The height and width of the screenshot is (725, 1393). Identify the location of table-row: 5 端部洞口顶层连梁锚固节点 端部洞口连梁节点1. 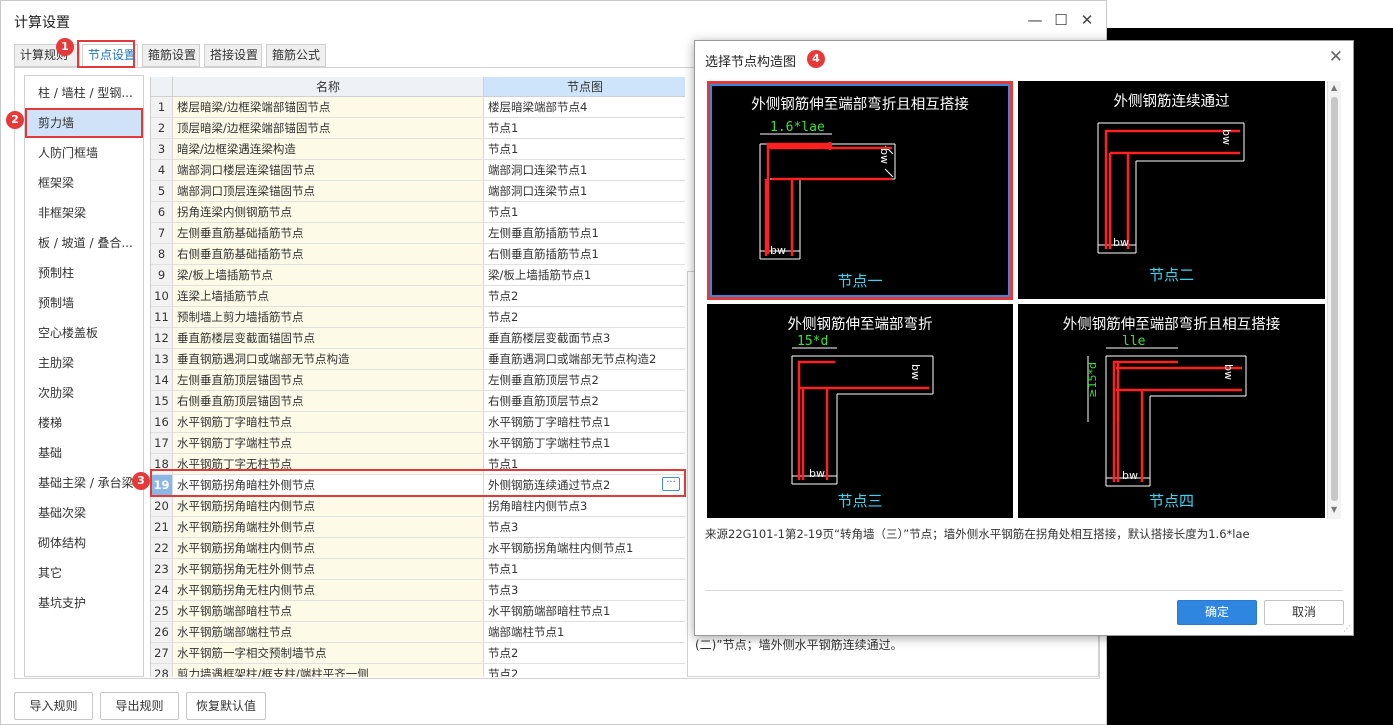
(418, 191).